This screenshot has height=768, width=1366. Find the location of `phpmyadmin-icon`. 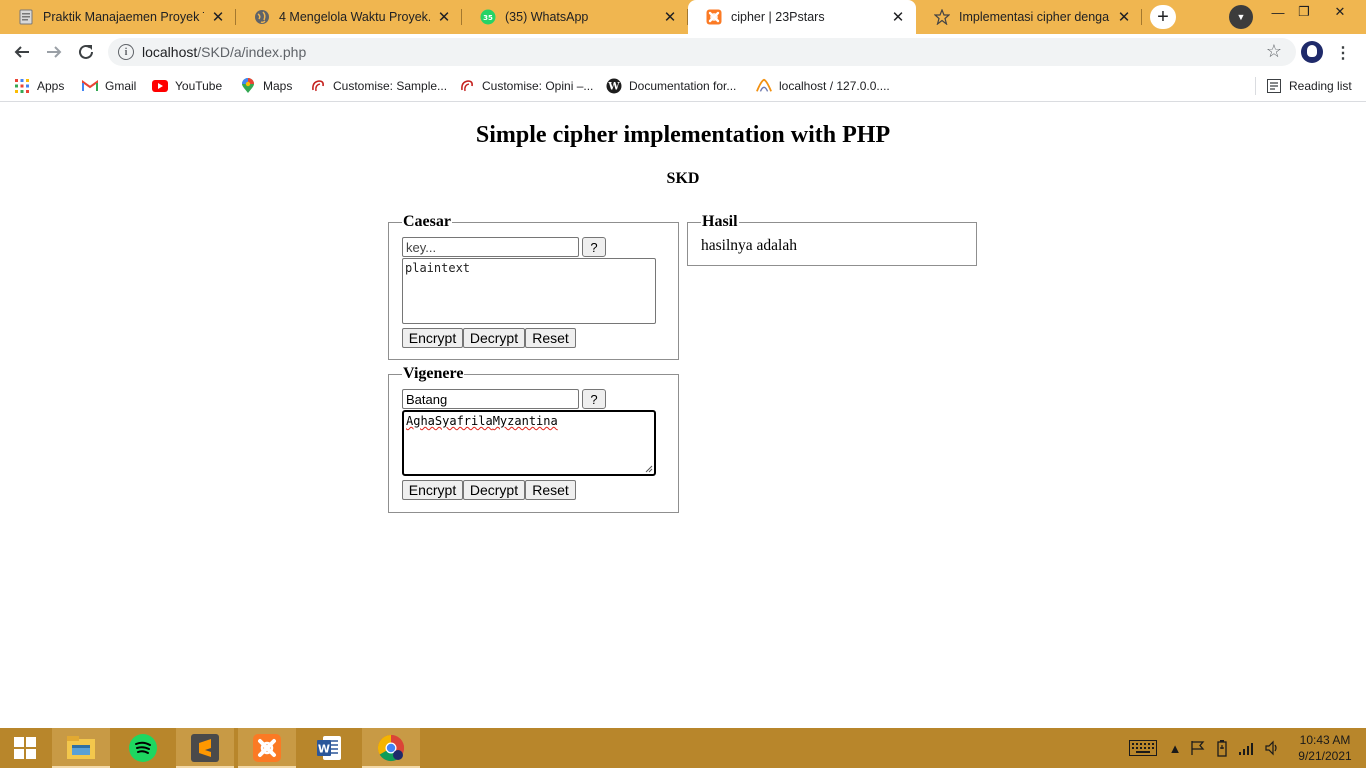

phpmyadmin-icon is located at coordinates (764, 86).